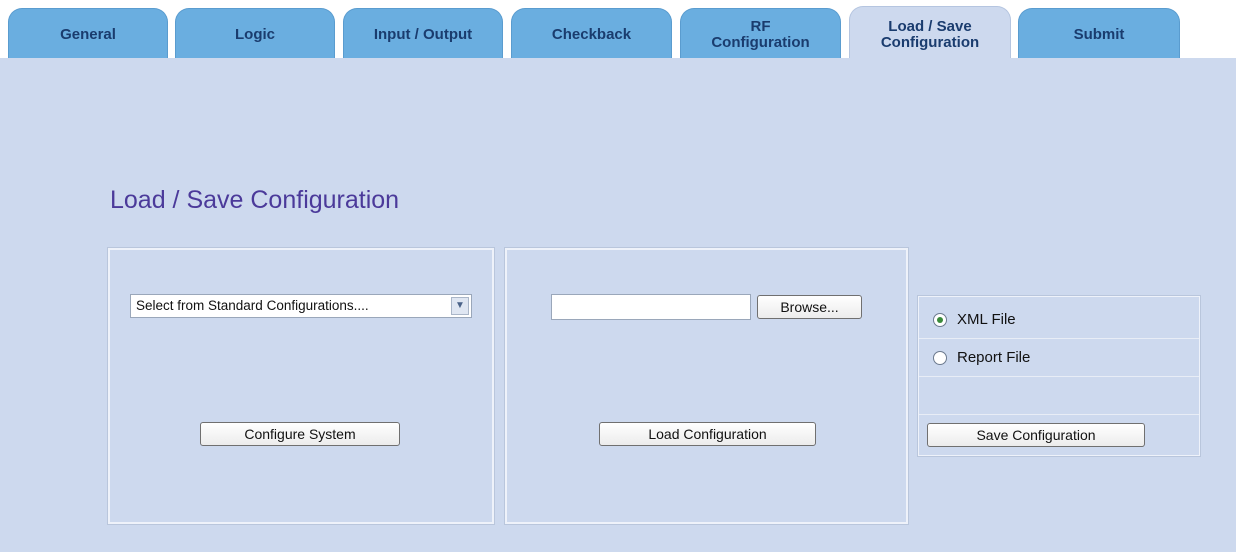 This screenshot has height=552, width=1236. I want to click on report-file-radio, so click(940, 357).